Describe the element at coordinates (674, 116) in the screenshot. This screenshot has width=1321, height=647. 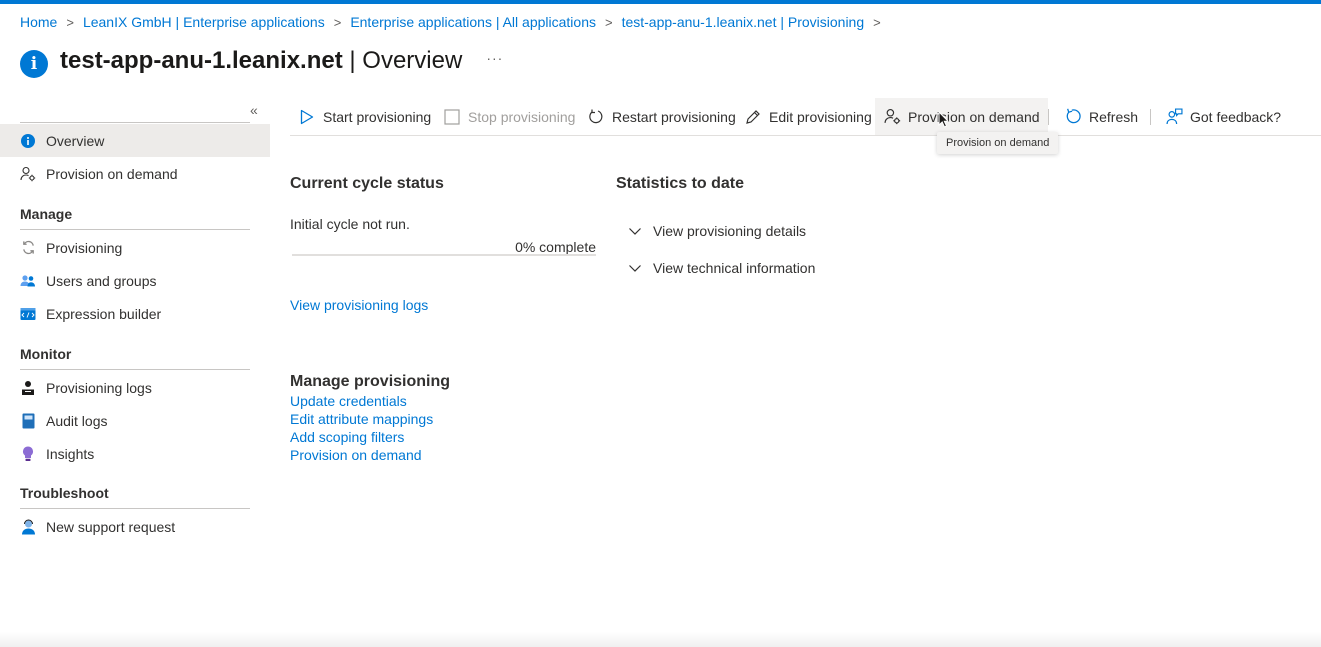
I see `restart-provisioning-label: Restart provisioning` at that location.